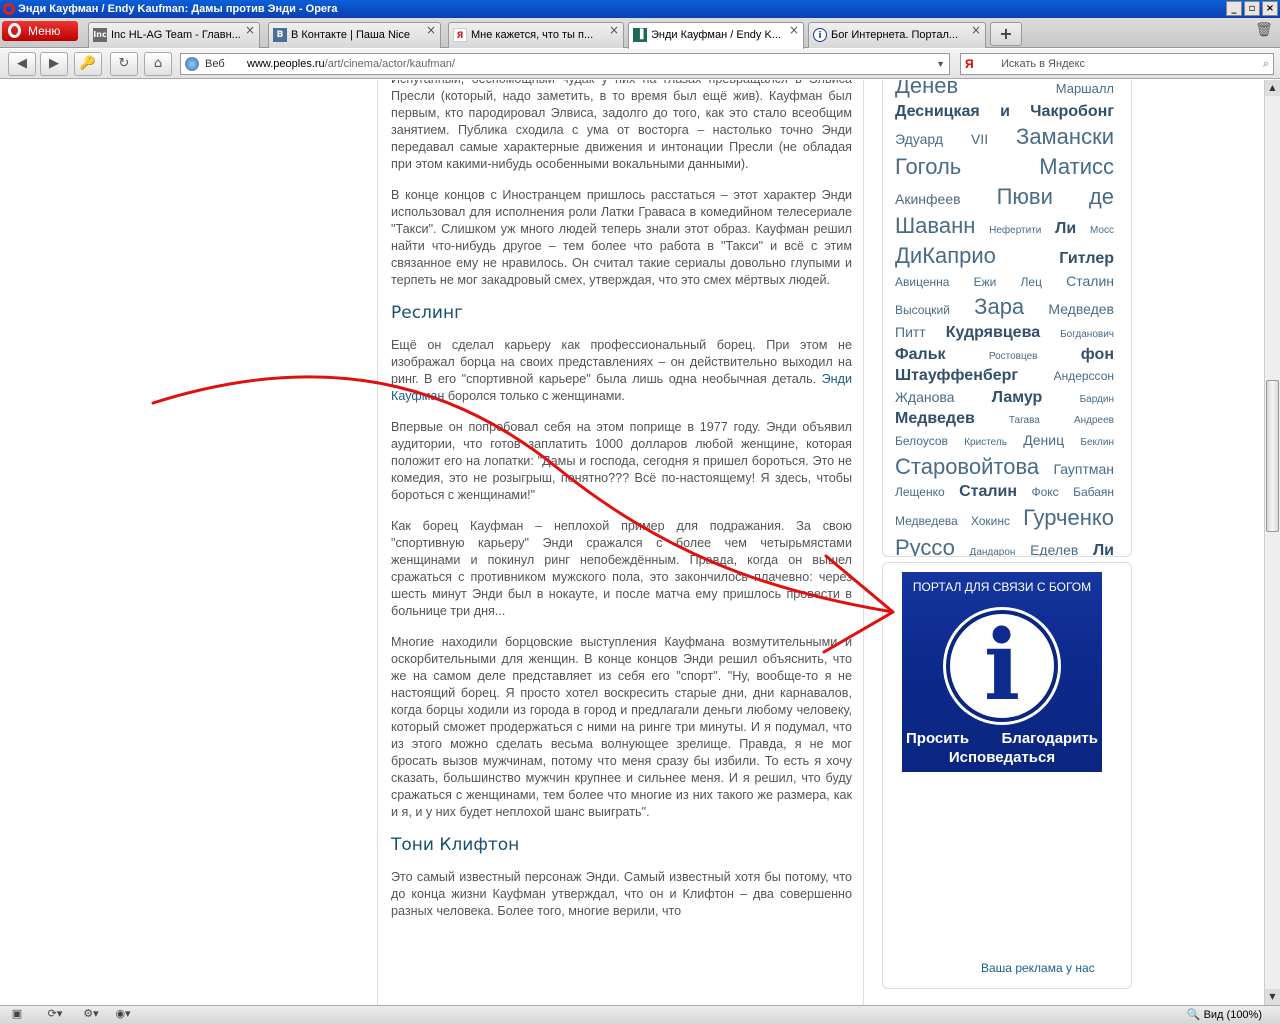 This screenshot has height=1024, width=1280. What do you see at coordinates (1084, 376) in the screenshot?
I see `tag-link: Андерссон` at bounding box center [1084, 376].